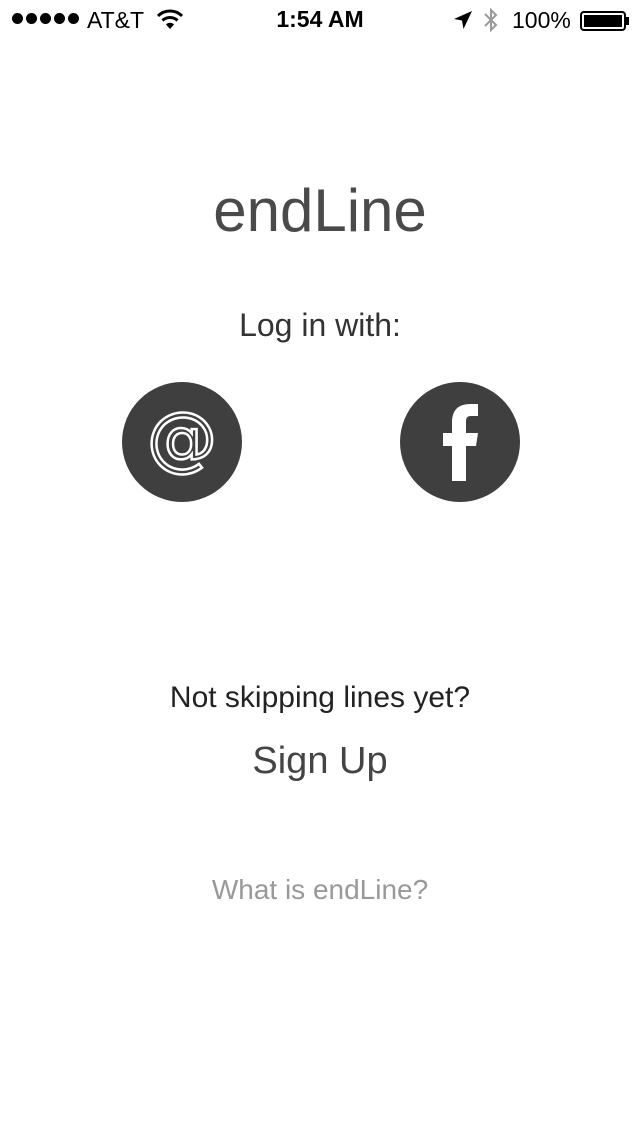 The width and height of the screenshot is (640, 1136). Describe the element at coordinates (320, 697) in the screenshot. I see `signup-tagline: Not skipping lines yet?` at that location.